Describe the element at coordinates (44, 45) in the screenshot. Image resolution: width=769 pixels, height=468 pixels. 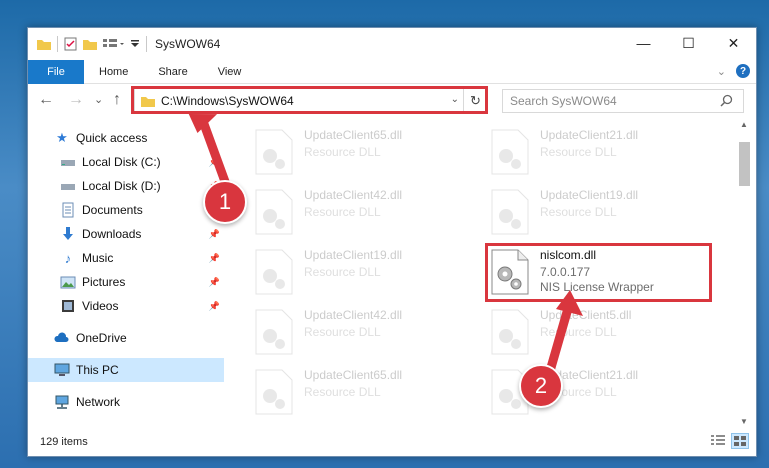
I see `folder-icon` at that location.